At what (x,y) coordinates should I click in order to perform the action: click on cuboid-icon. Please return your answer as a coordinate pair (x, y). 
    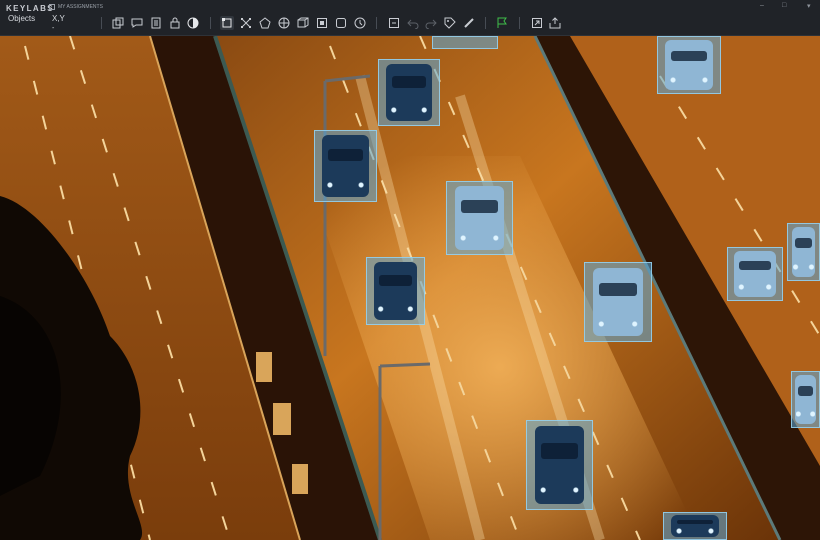
    Looking at the image, I should click on (303, 23).